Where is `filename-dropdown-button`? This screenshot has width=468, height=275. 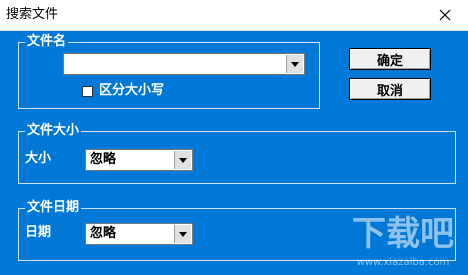 filename-dropdown-button is located at coordinates (294, 64).